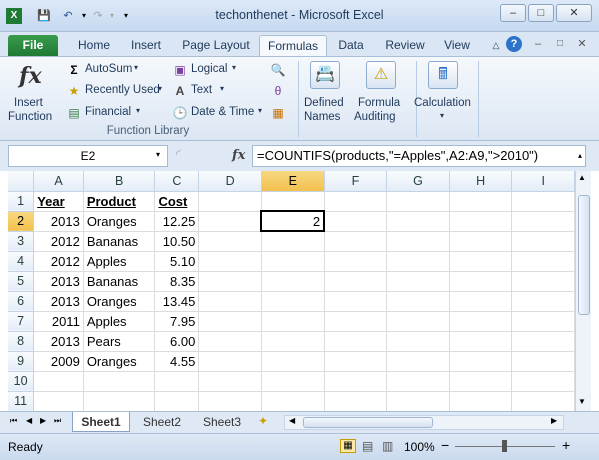 The height and width of the screenshot is (460, 599). Describe the element at coordinates (177, 281) in the screenshot. I see `cell-c5: 8.35` at that location.